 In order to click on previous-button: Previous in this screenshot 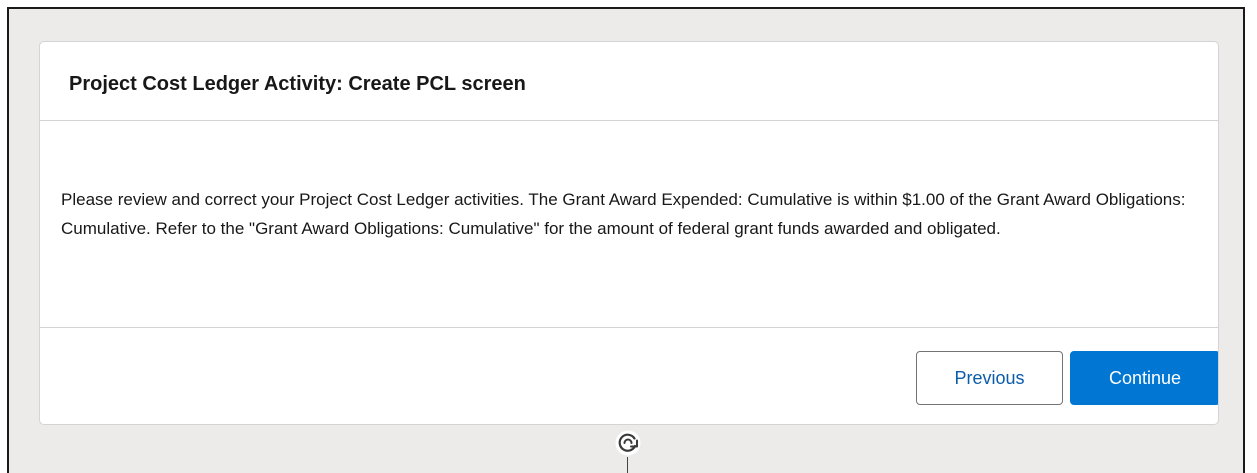, I will do `click(989, 378)`.